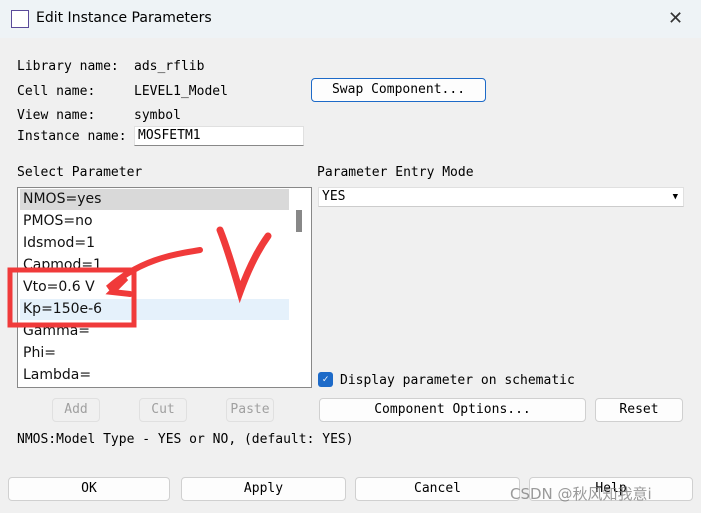 The image size is (701, 513). What do you see at coordinates (76, 410) in the screenshot?
I see `add-button: Add` at bounding box center [76, 410].